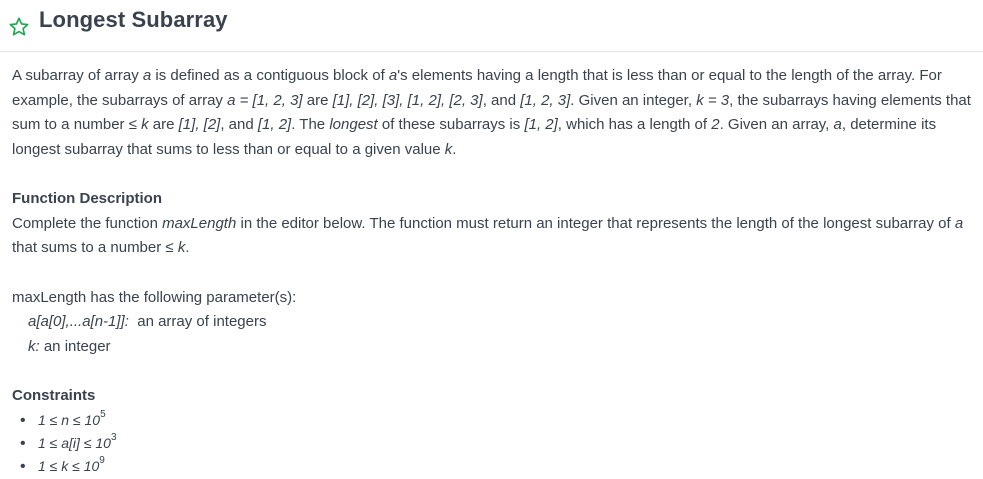 This screenshot has height=479, width=983. What do you see at coordinates (634, 124) in the screenshot?
I see `text: , which has a length of` at bounding box center [634, 124].